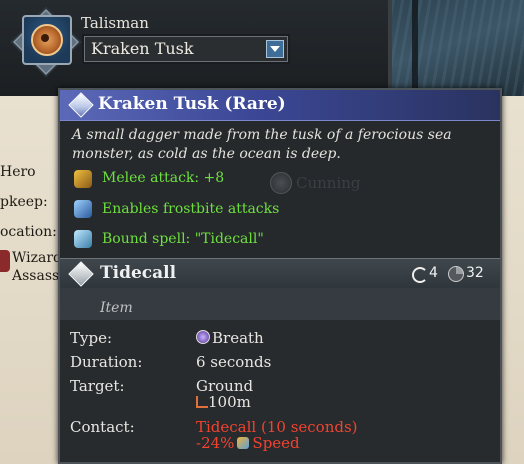  I want to click on slot-label: Talisman, so click(115, 23).